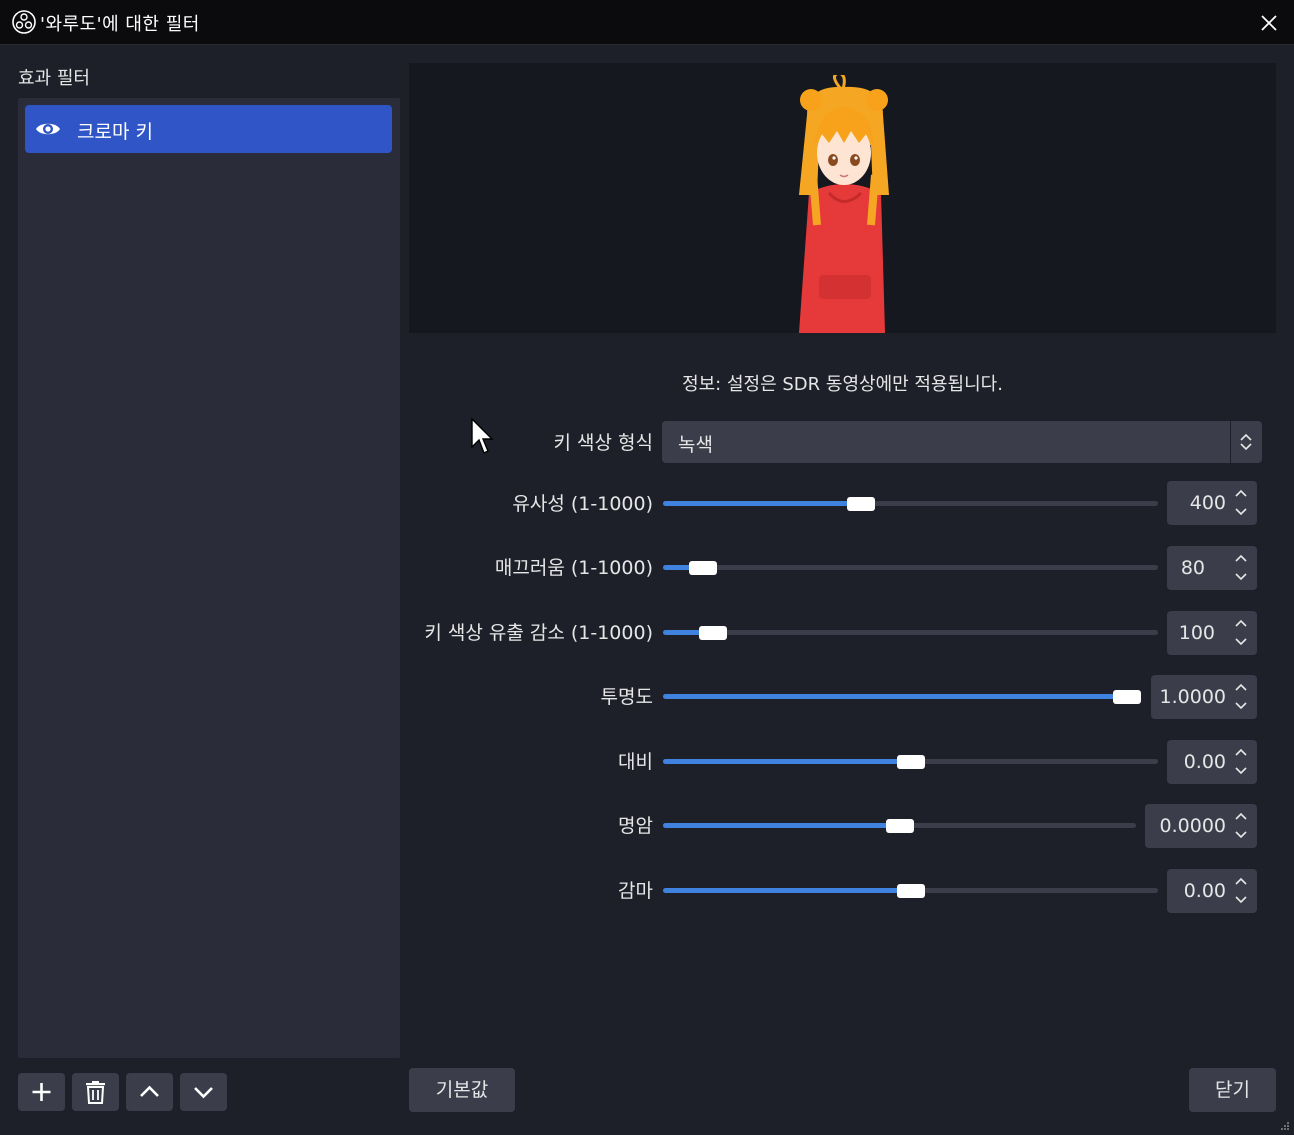  I want to click on similarity-label: 유사성 (1-1000), so click(582, 504).